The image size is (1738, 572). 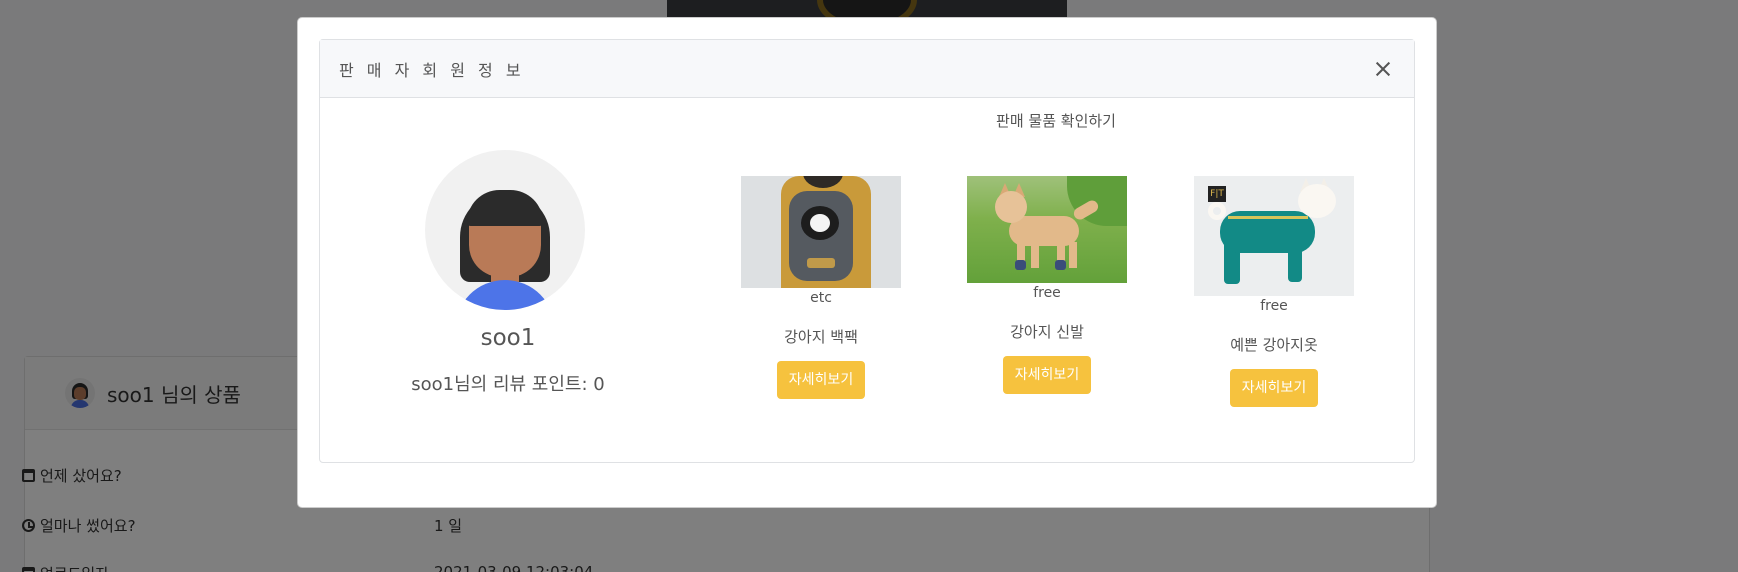 I want to click on modal-title: 판 매 자 회 원 정 보, so click(x=432, y=70).